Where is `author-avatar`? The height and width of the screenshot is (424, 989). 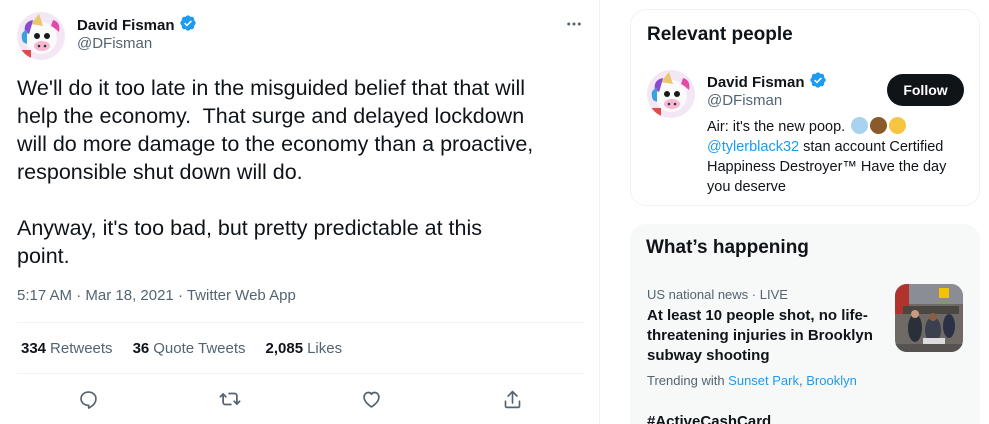
author-avatar is located at coordinates (41, 36).